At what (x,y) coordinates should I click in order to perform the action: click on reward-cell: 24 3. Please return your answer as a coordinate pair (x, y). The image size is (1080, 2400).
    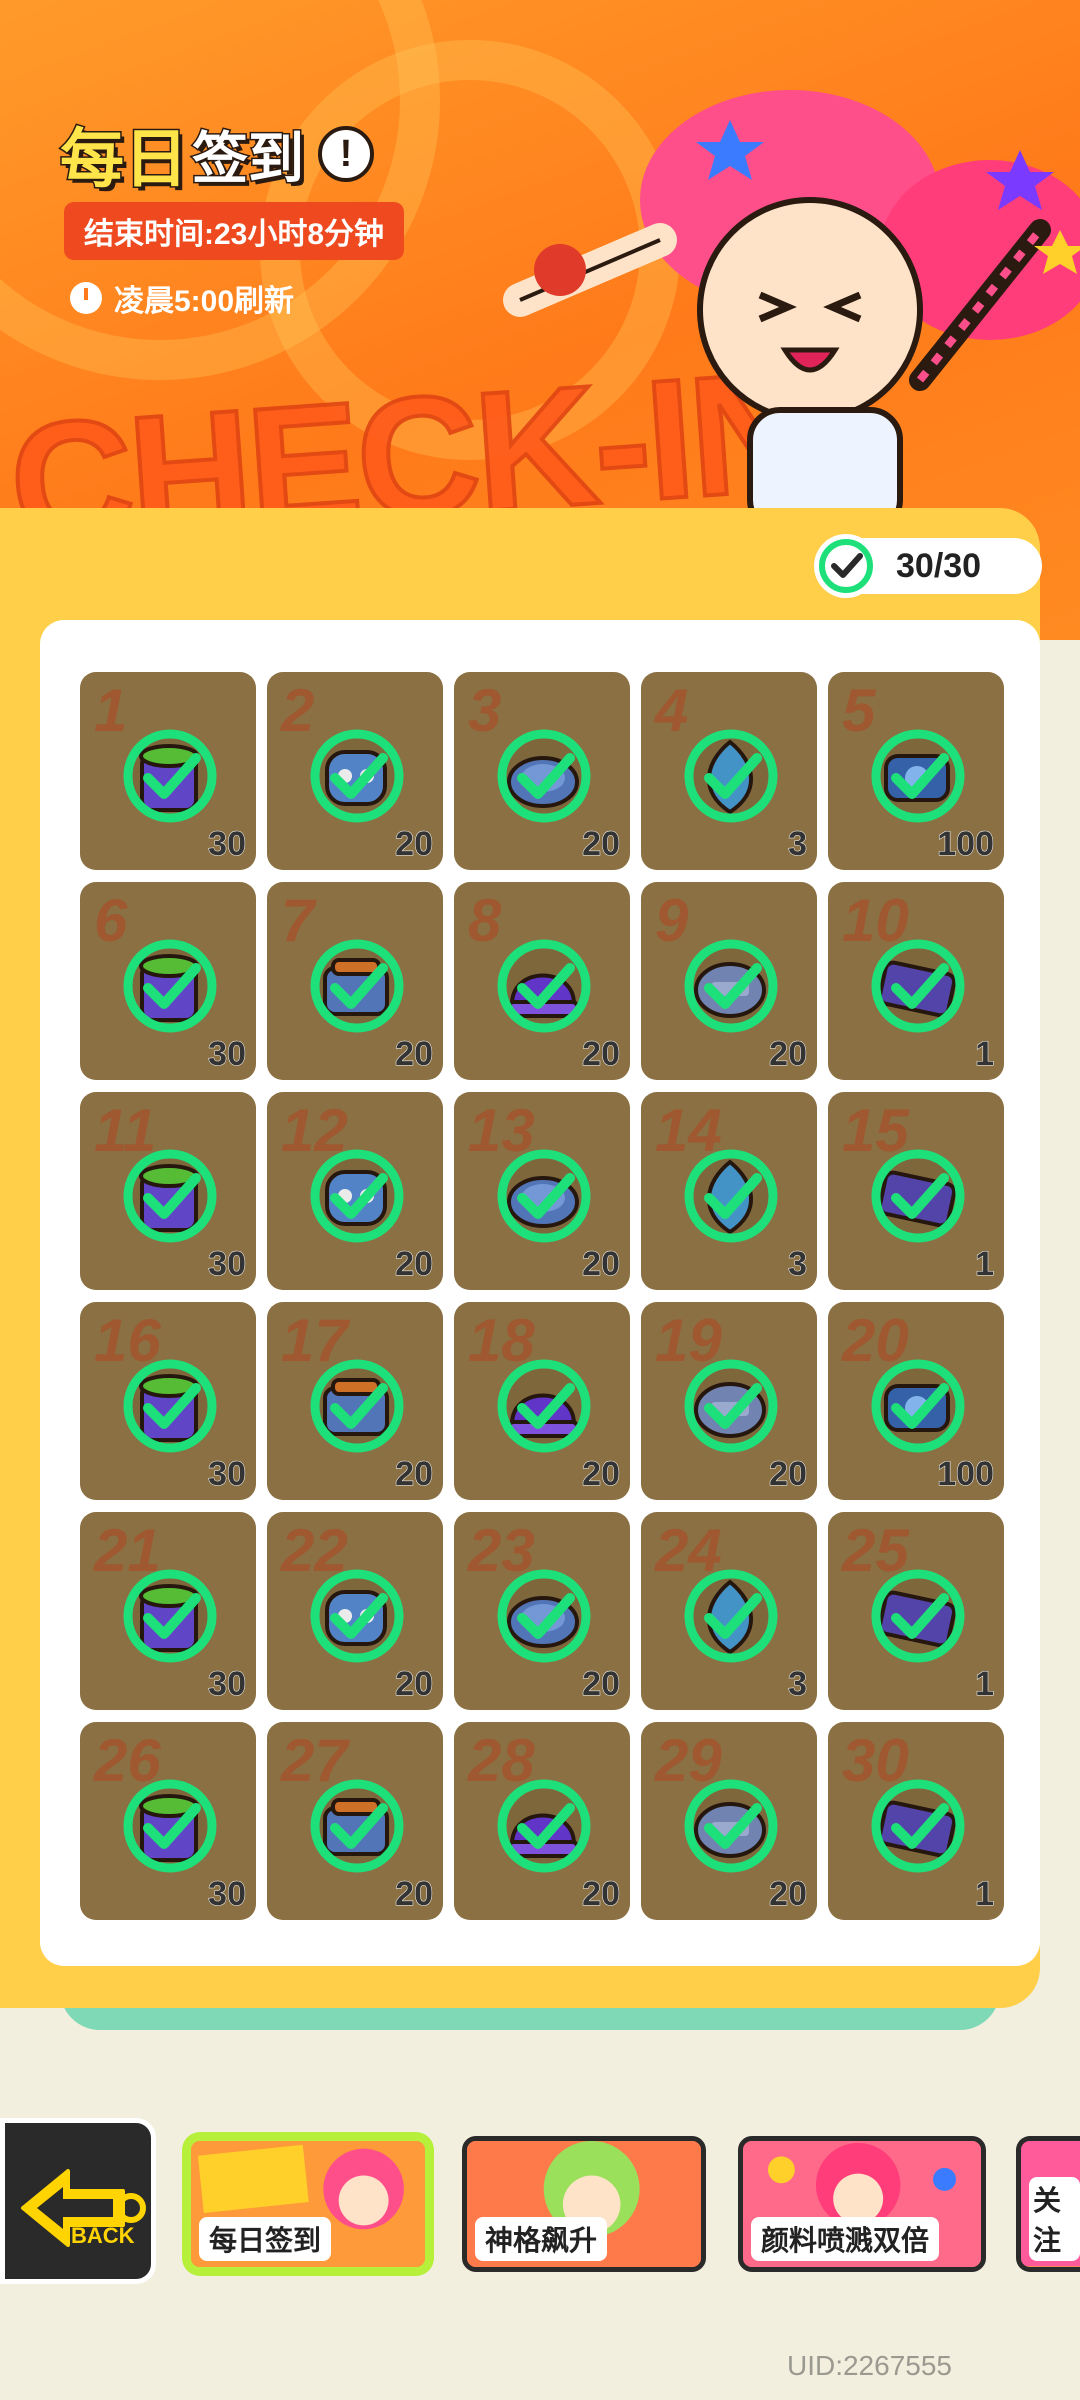
    Looking at the image, I should click on (729, 1611).